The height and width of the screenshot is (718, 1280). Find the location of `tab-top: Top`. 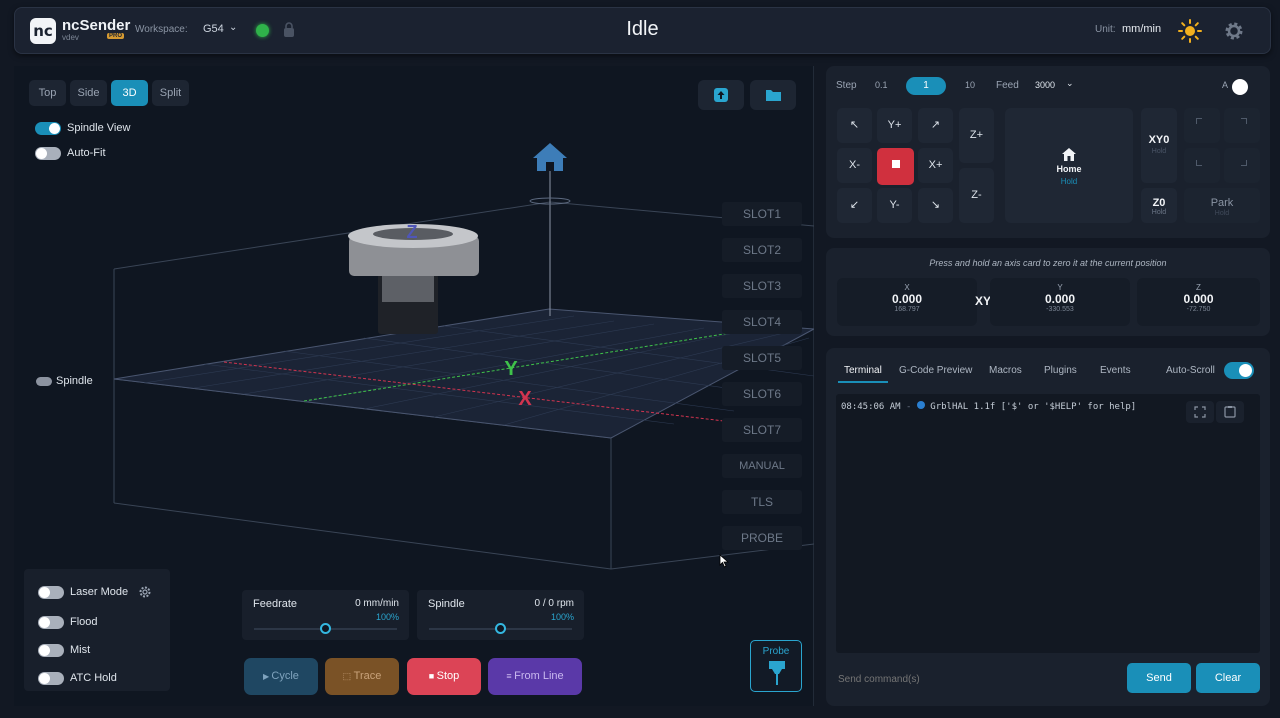

tab-top: Top is located at coordinates (47, 93).